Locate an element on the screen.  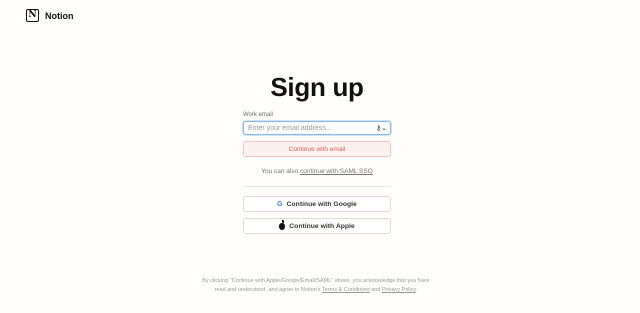
apple-button-label: Continue with Apple is located at coordinates (322, 226).